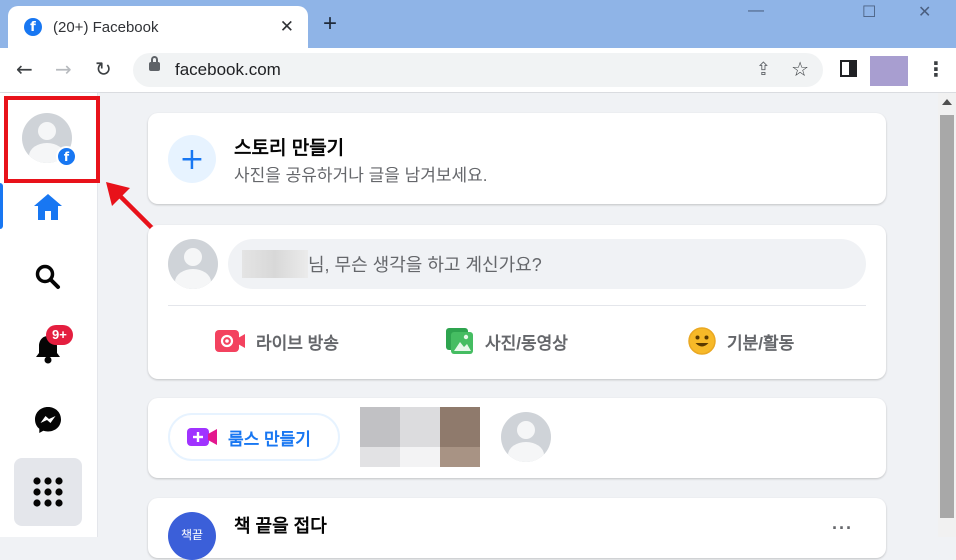 The width and height of the screenshot is (956, 560). I want to click on photo-video-label: 사진/동영상, so click(526, 343).